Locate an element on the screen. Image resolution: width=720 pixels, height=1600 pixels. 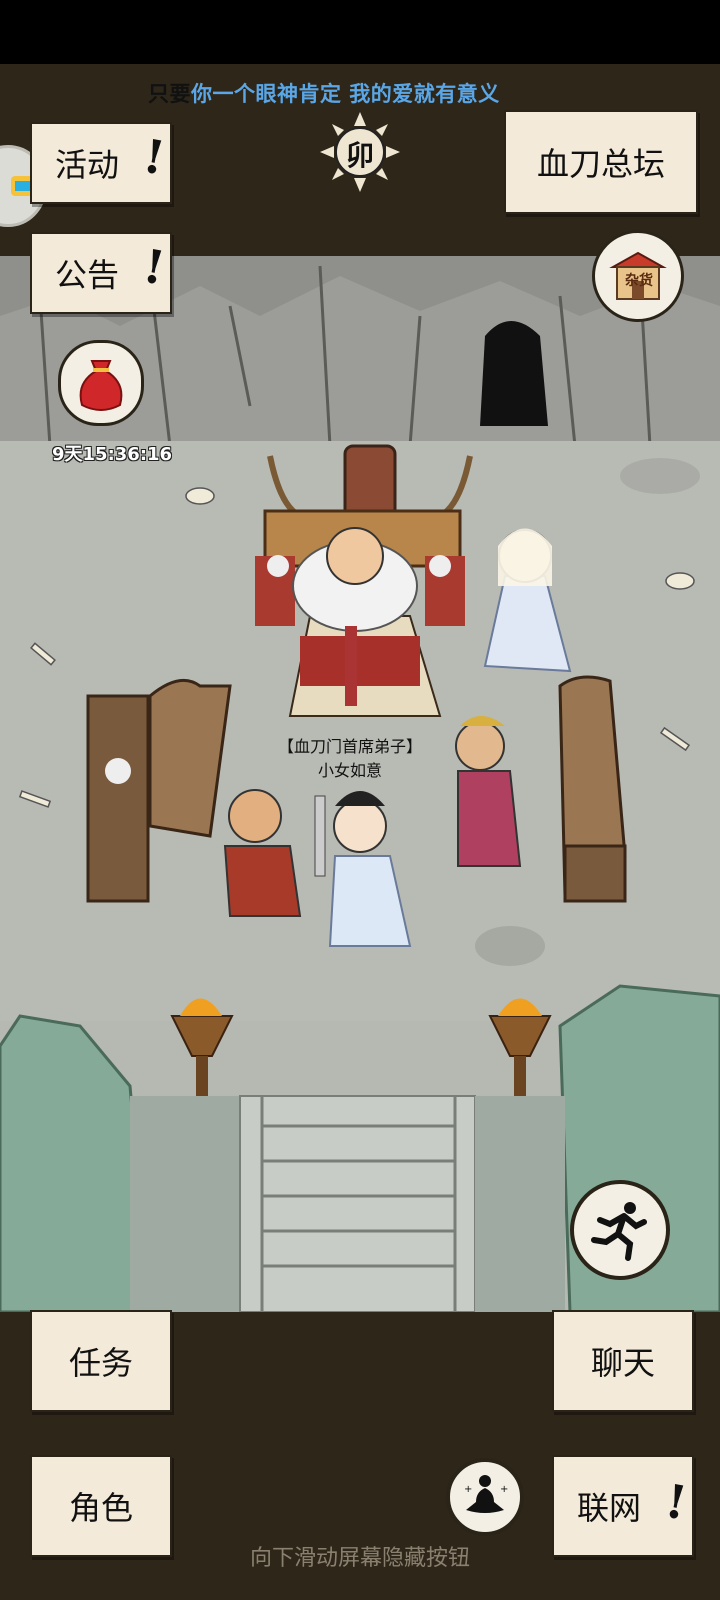
notice-button: 公告 ! is located at coordinates (101, 273).